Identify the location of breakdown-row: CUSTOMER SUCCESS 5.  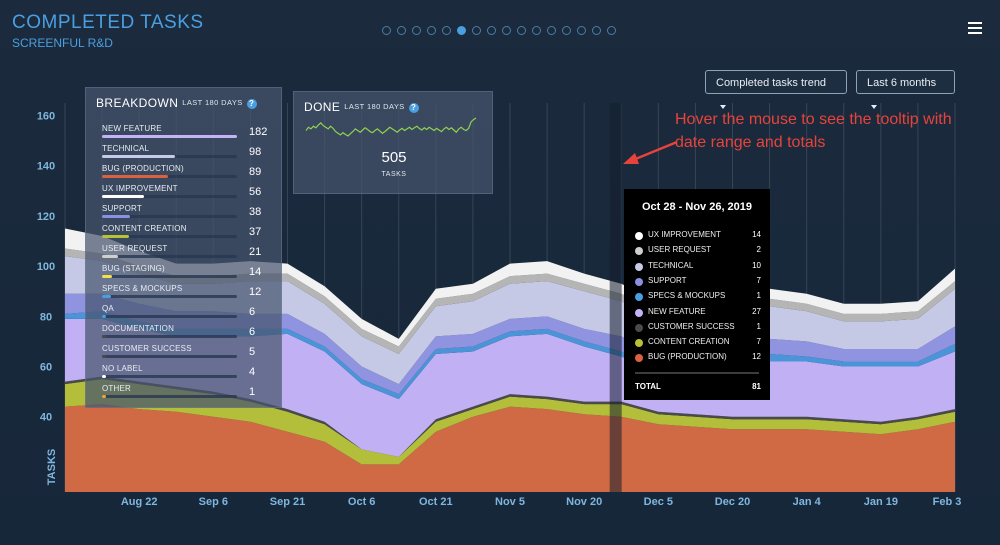
(187, 351).